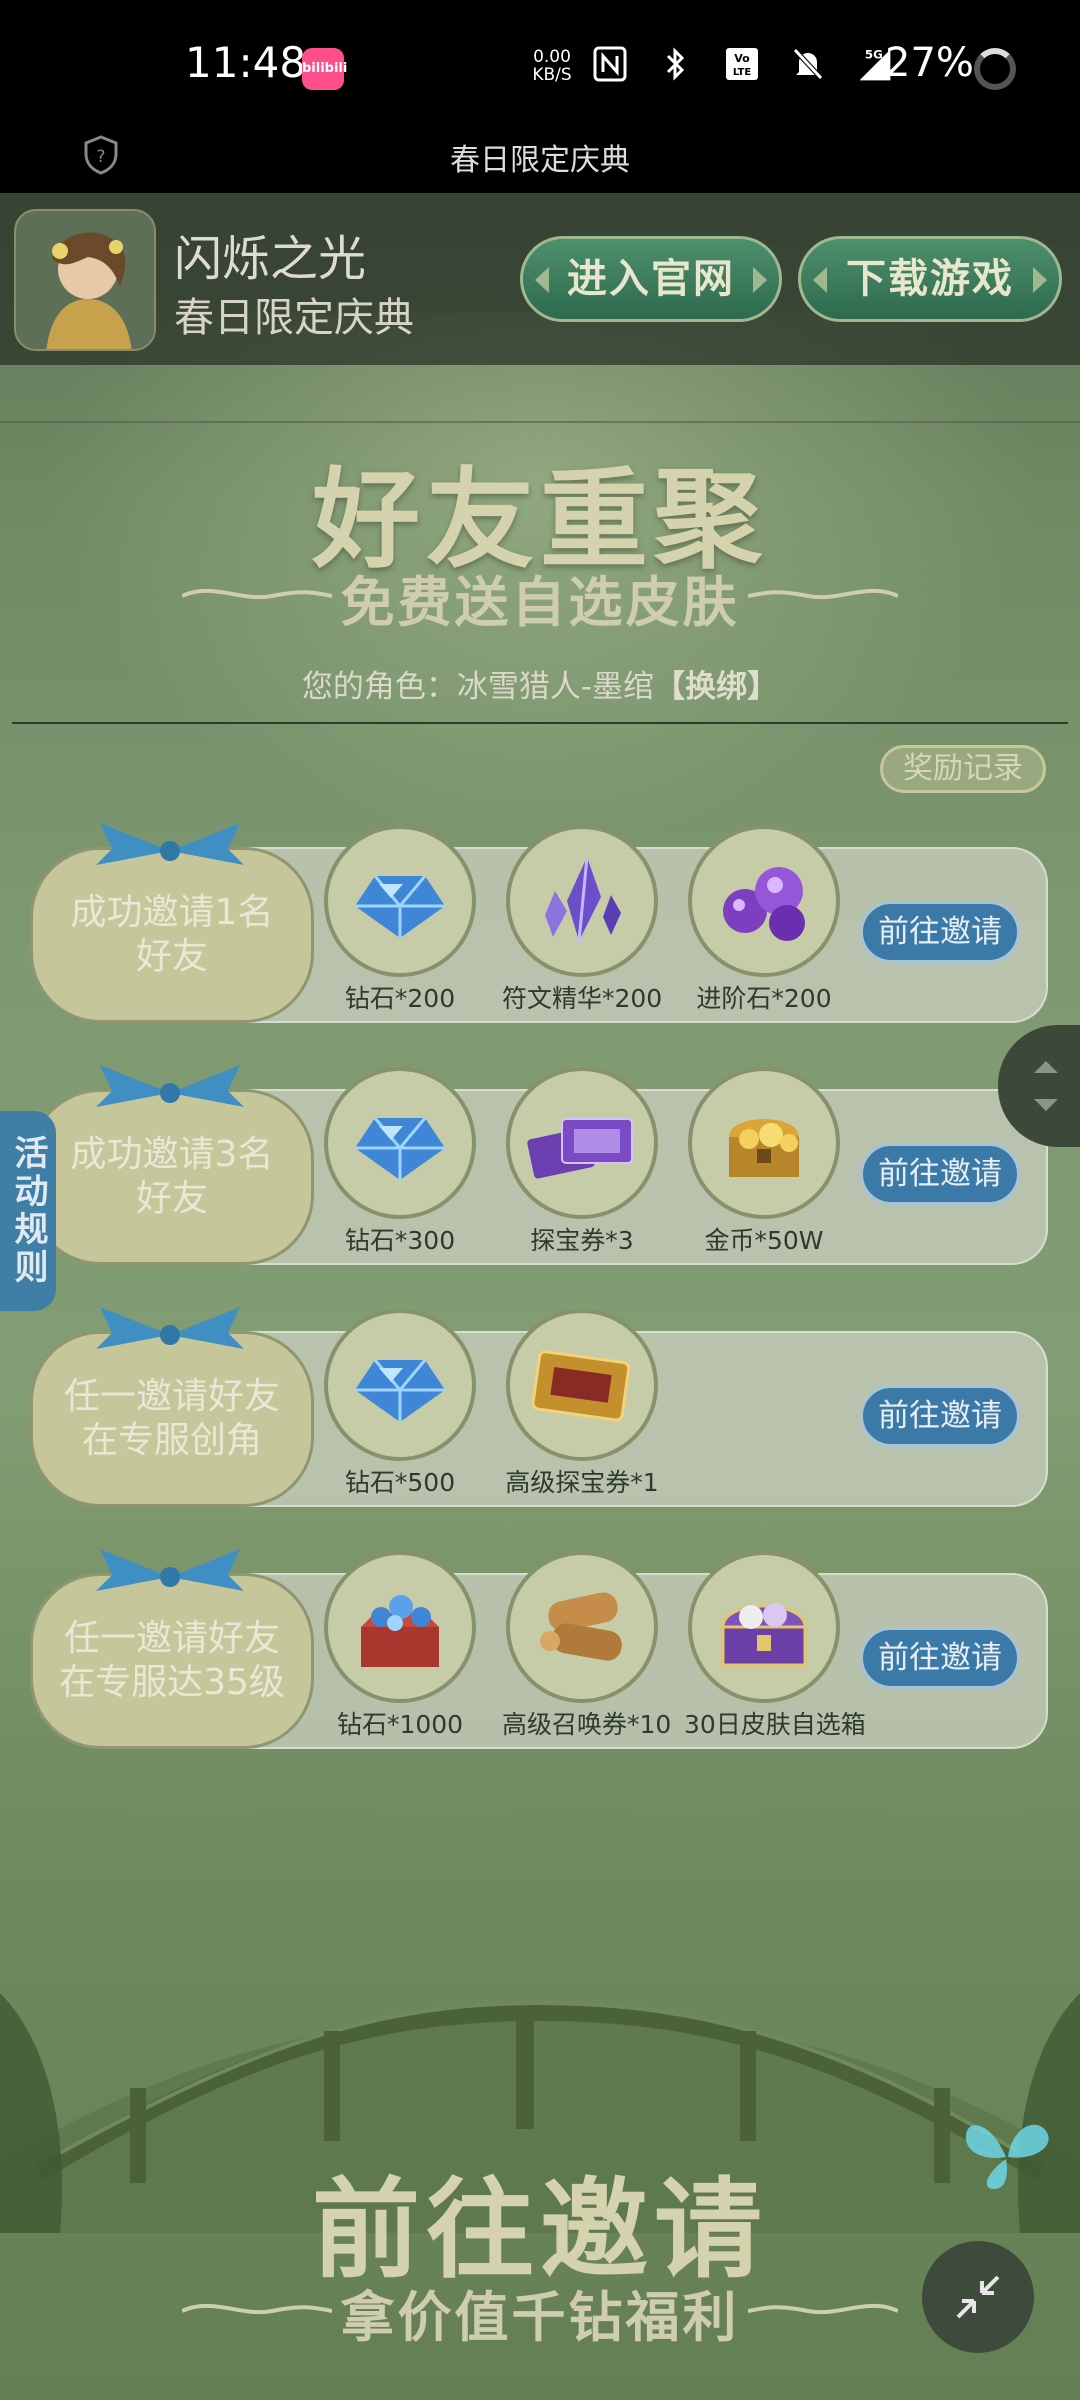 The image size is (1080, 2400). Describe the element at coordinates (400, 998) in the screenshot. I see `reward-label: 钻石*200` at that location.